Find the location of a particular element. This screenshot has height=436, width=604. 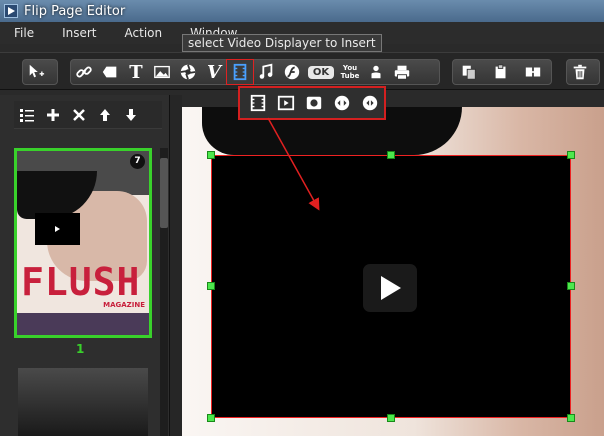

ok-button-label: OK is located at coordinates (321, 72).